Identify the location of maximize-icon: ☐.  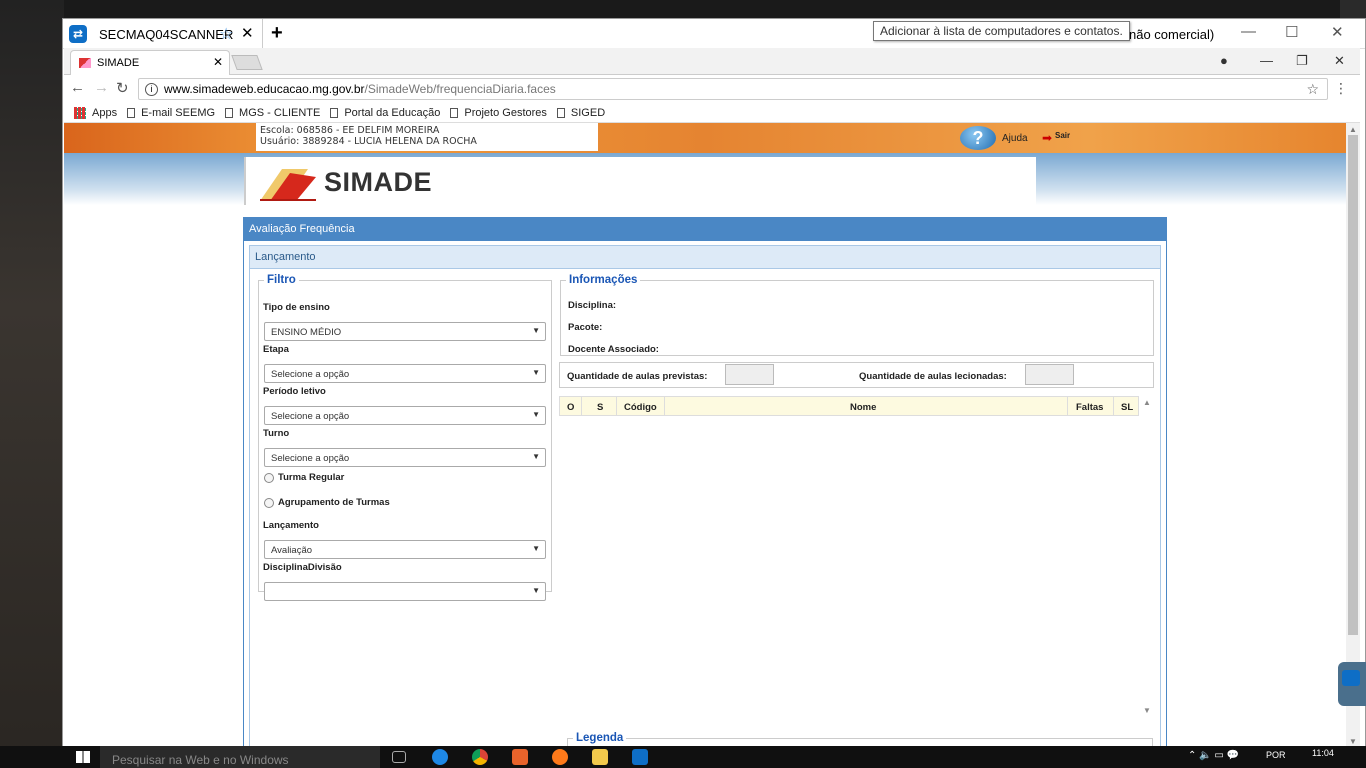
(1291, 32).